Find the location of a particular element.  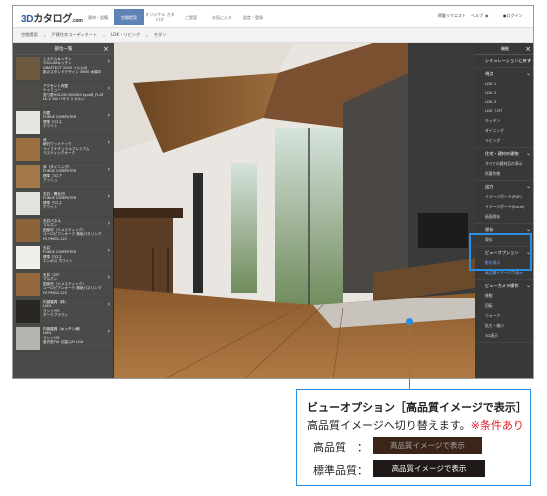

function-item: LDK 2 is located at coordinates (509, 90).